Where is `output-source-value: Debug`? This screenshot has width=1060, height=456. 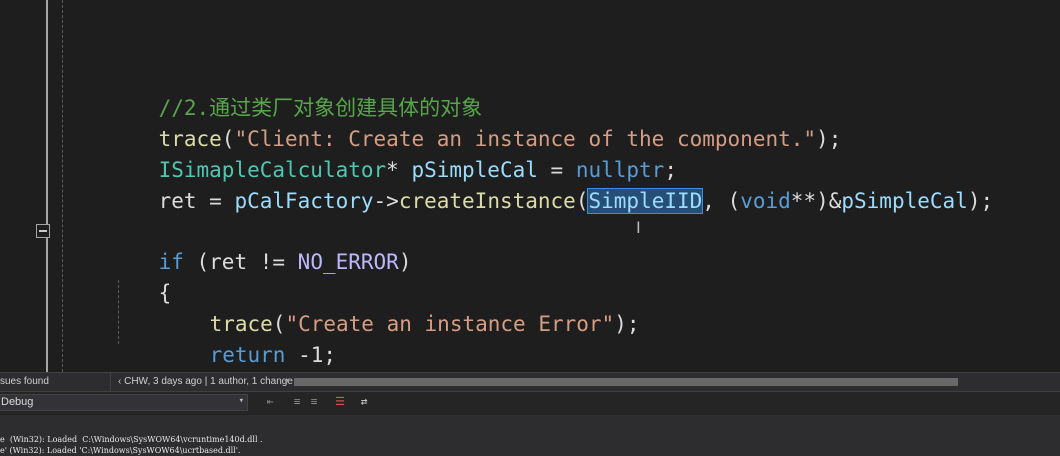
output-source-value: Debug is located at coordinates (17, 402).